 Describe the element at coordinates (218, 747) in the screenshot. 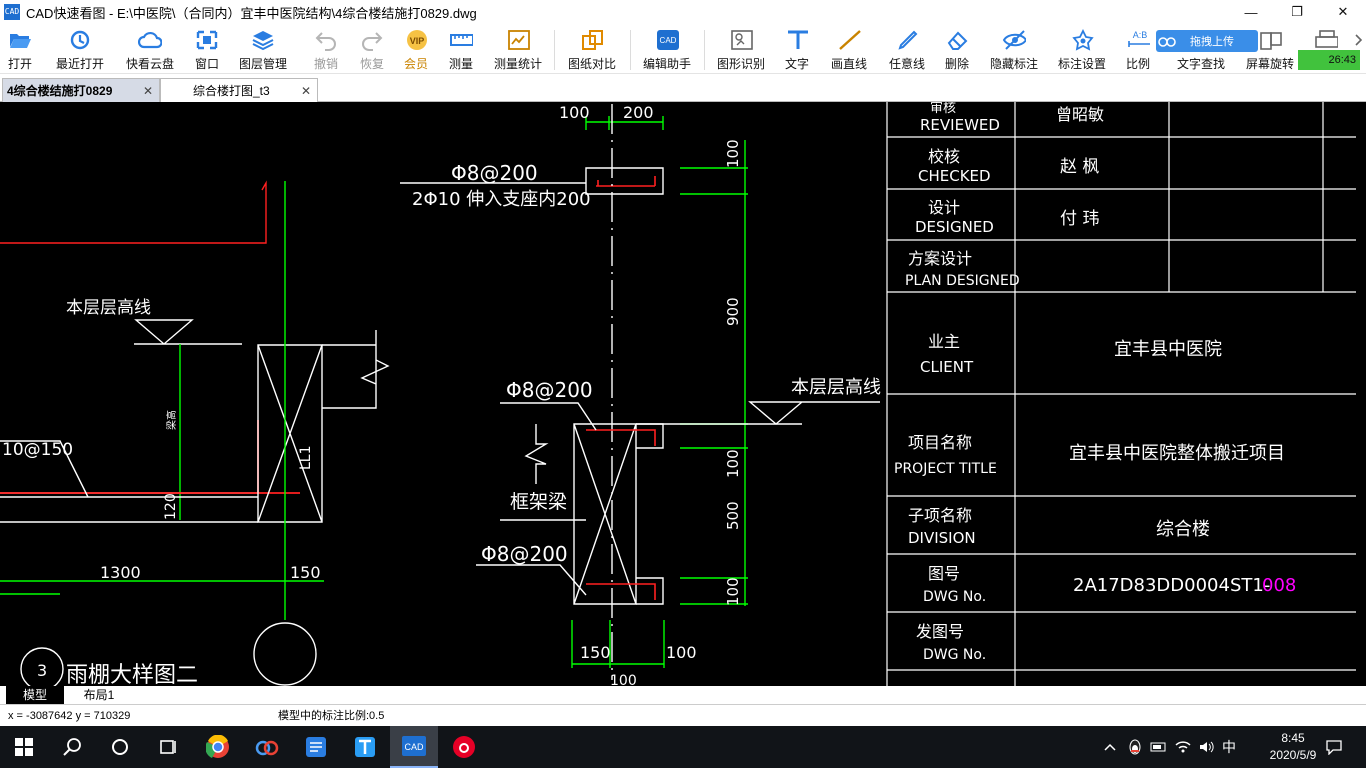

I see `chrome-icon` at that location.